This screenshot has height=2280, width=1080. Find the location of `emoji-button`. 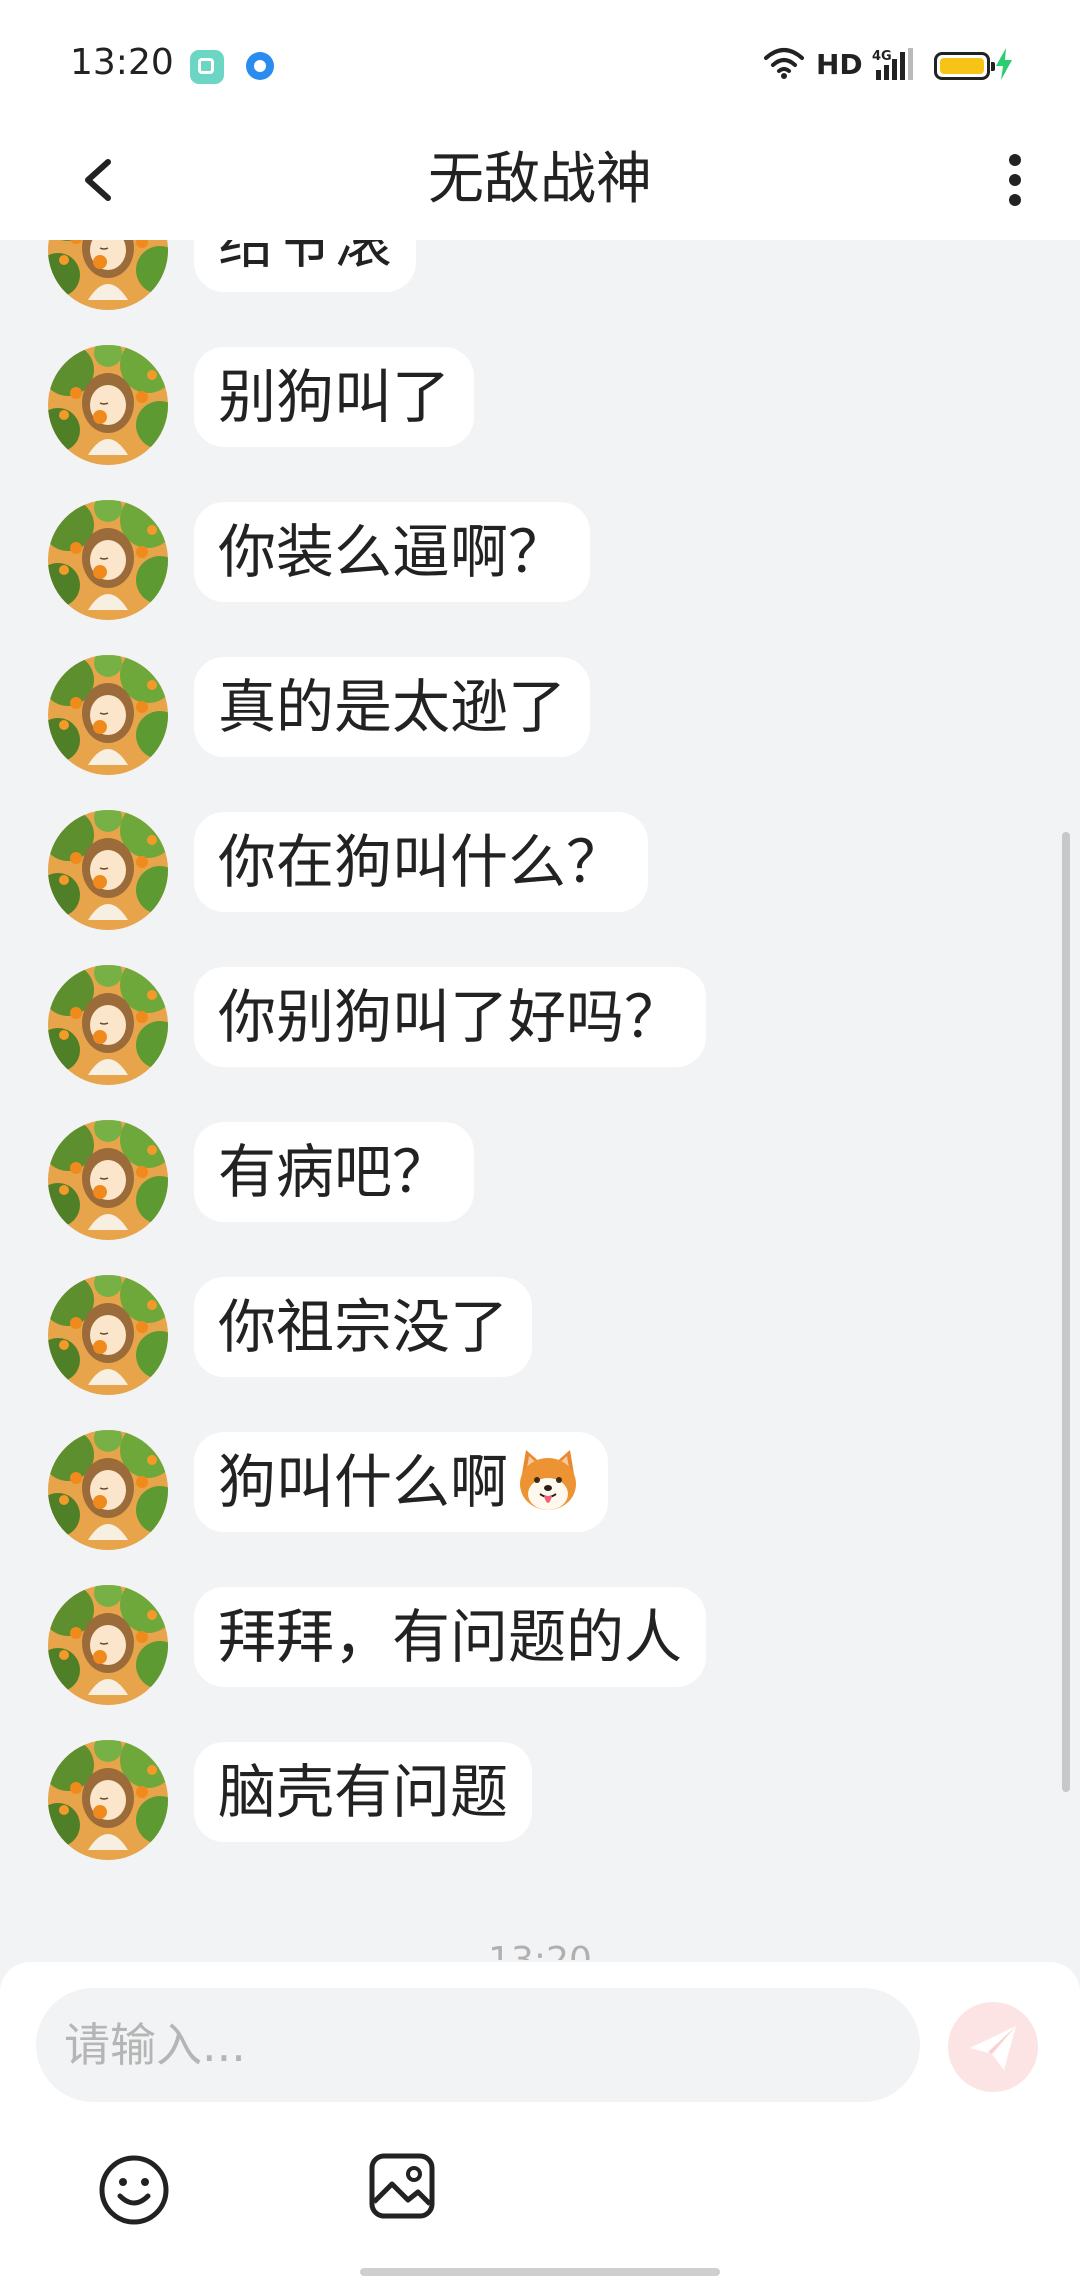

emoji-button is located at coordinates (134, 2190).